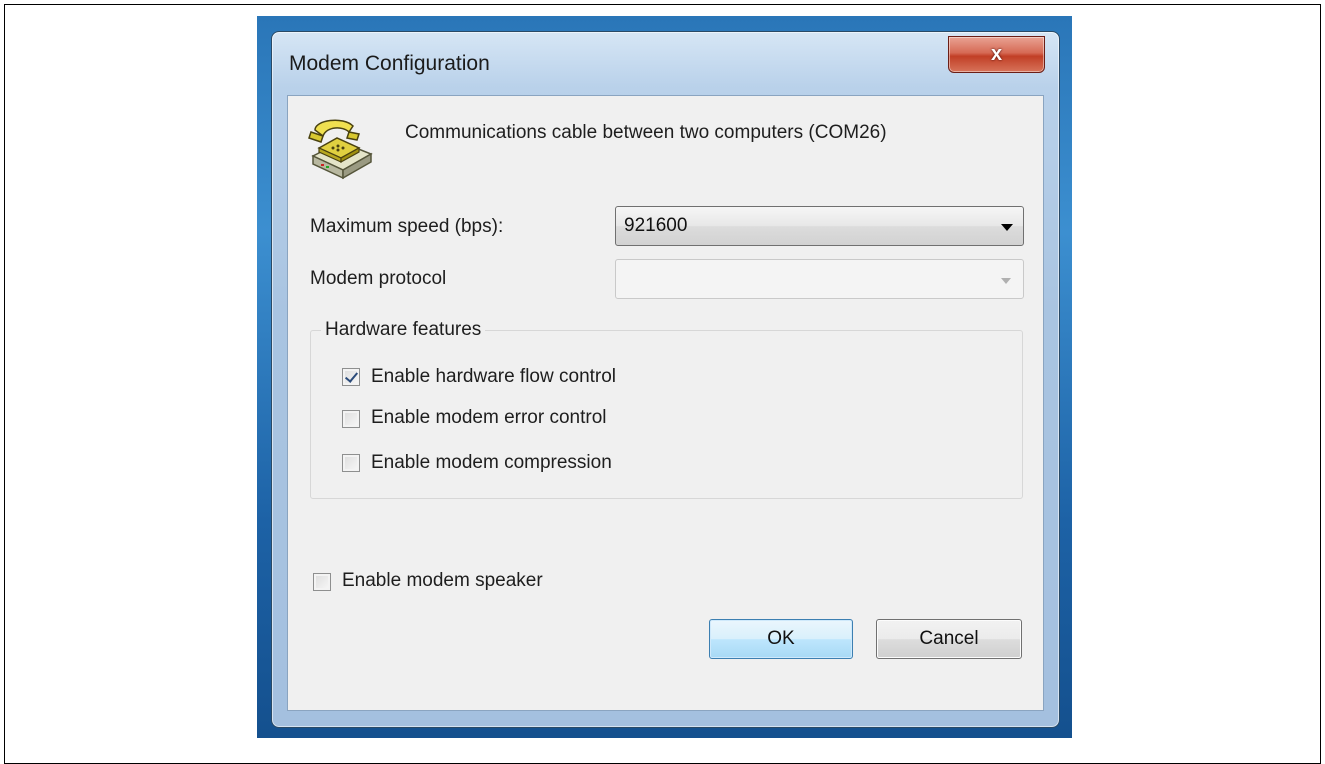 The width and height of the screenshot is (1325, 764). I want to click on modem-error-control-checkbox, so click(351, 419).